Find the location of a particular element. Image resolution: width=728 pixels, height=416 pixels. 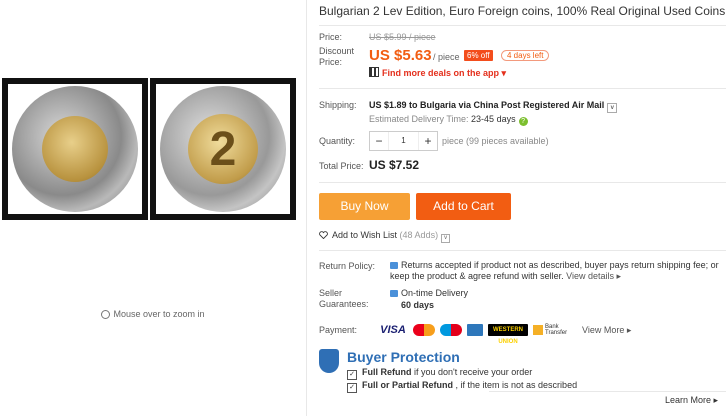

delivery-estimate-label: Estimated Delivery Time: is located at coordinates (419, 119).